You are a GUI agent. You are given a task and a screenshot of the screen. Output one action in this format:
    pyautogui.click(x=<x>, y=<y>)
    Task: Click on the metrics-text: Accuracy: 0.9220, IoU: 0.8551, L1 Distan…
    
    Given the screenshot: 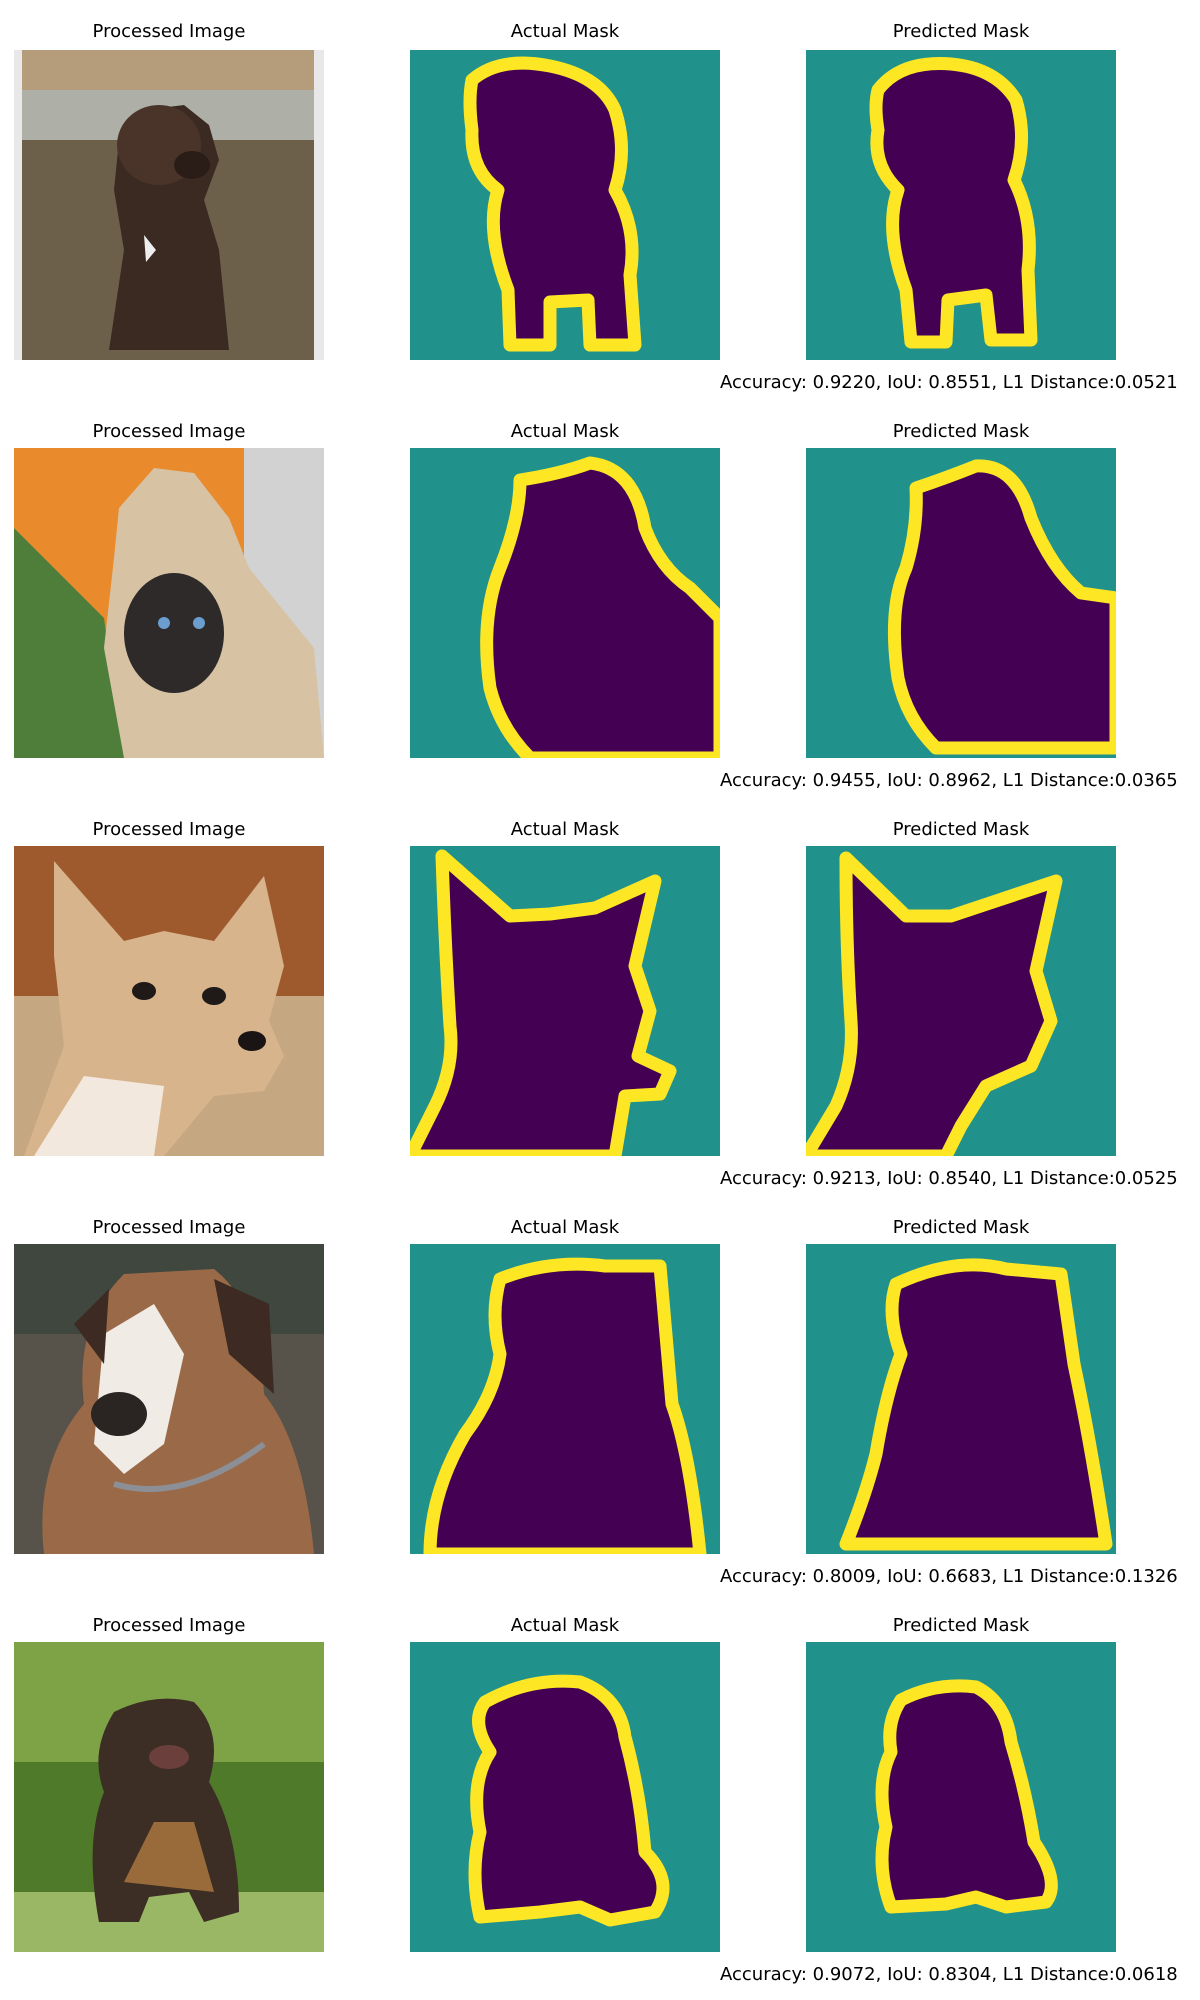 What is the action you would take?
    pyautogui.click(x=949, y=382)
    